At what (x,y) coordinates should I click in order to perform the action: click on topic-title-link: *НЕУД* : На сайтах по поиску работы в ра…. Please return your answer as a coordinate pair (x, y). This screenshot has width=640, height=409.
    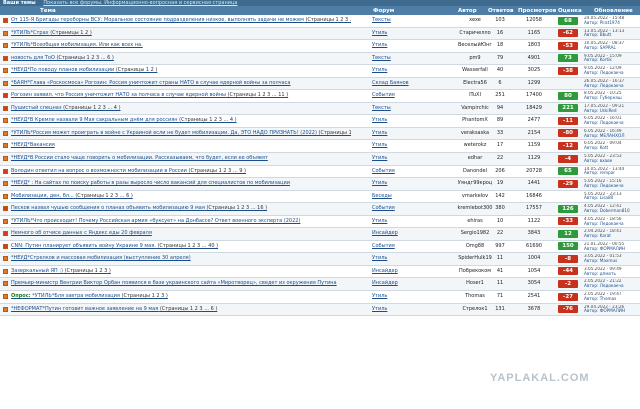
    Looking at the image, I should click on (150, 183).